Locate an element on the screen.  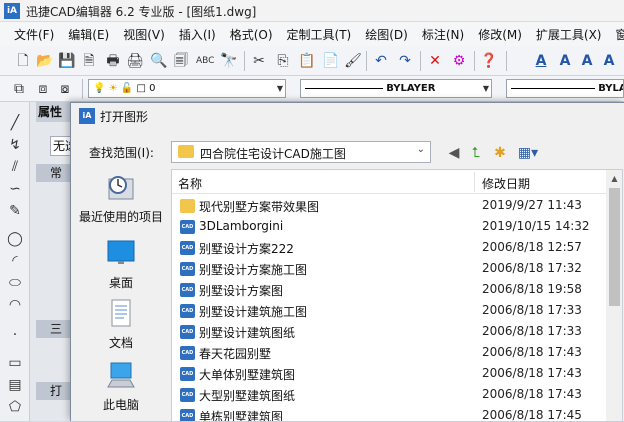
arc-tool-icon: ◜ is located at coordinates (15, 261).